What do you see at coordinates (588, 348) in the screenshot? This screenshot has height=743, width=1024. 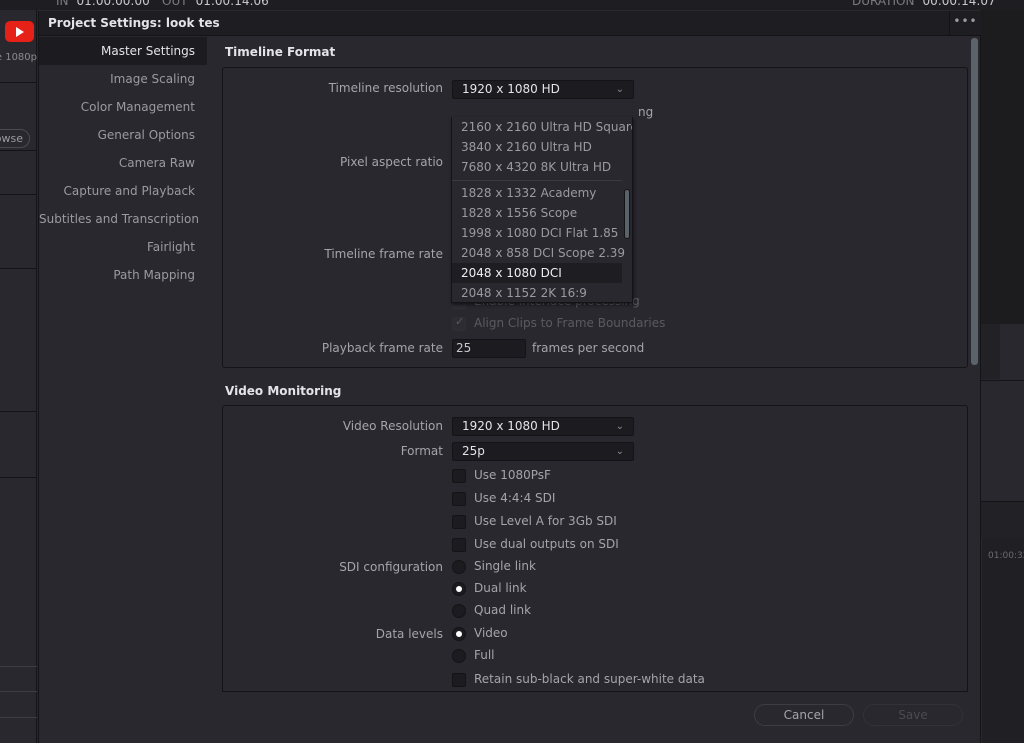 I see `playback-frame-rate-unit: frames per second` at bounding box center [588, 348].